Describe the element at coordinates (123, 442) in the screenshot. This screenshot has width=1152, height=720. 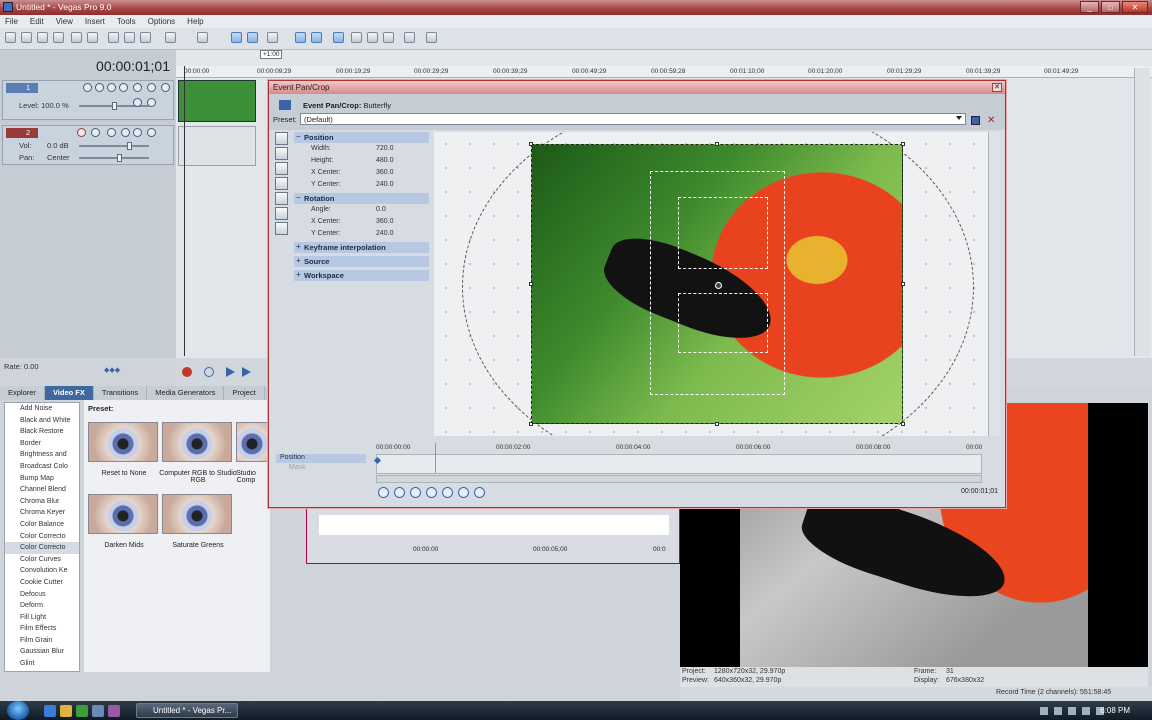
I see `preset-thumb-reset` at that location.